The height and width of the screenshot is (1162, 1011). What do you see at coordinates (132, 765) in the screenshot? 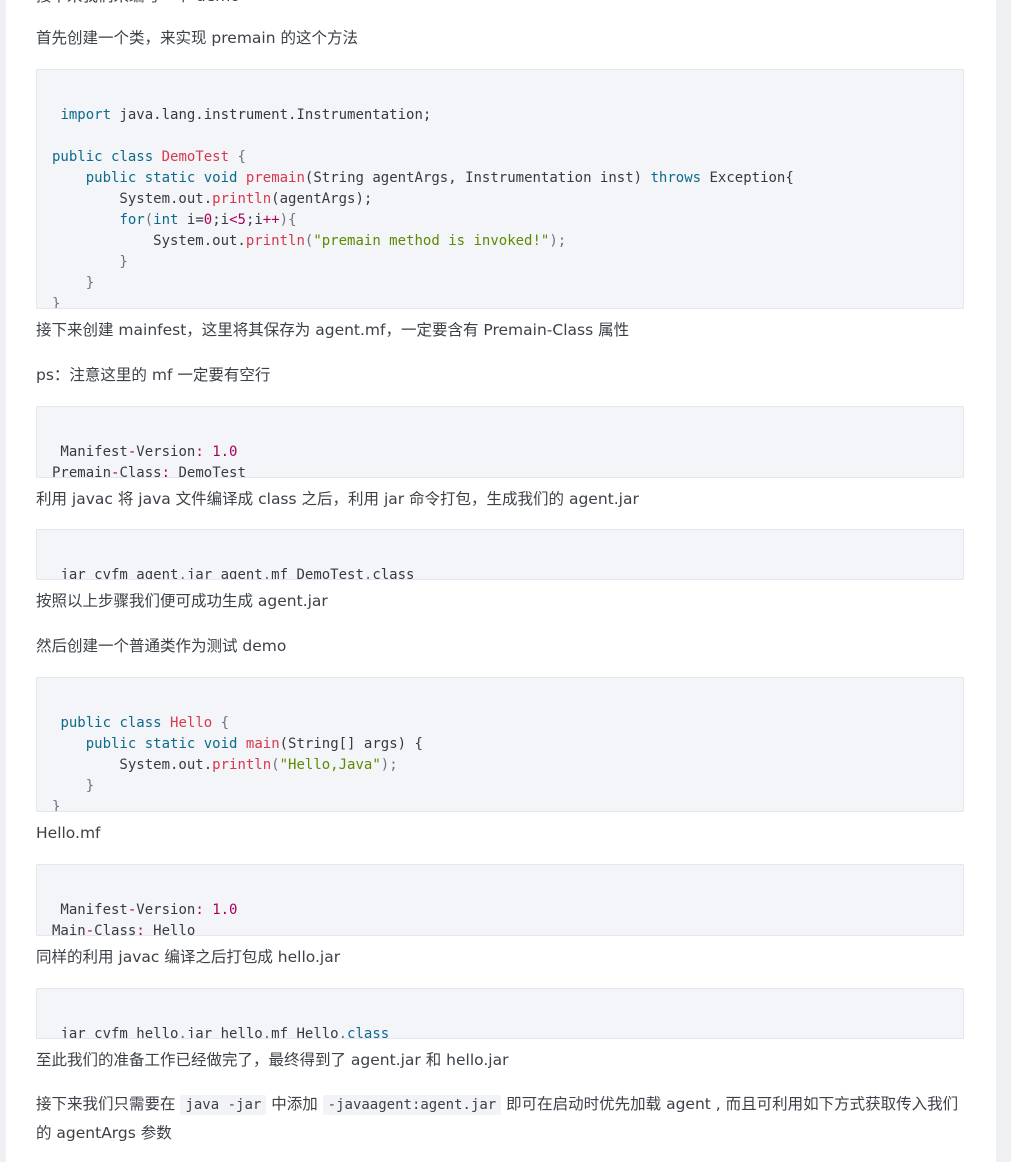
I see `code-token: System.out.` at bounding box center [132, 765].